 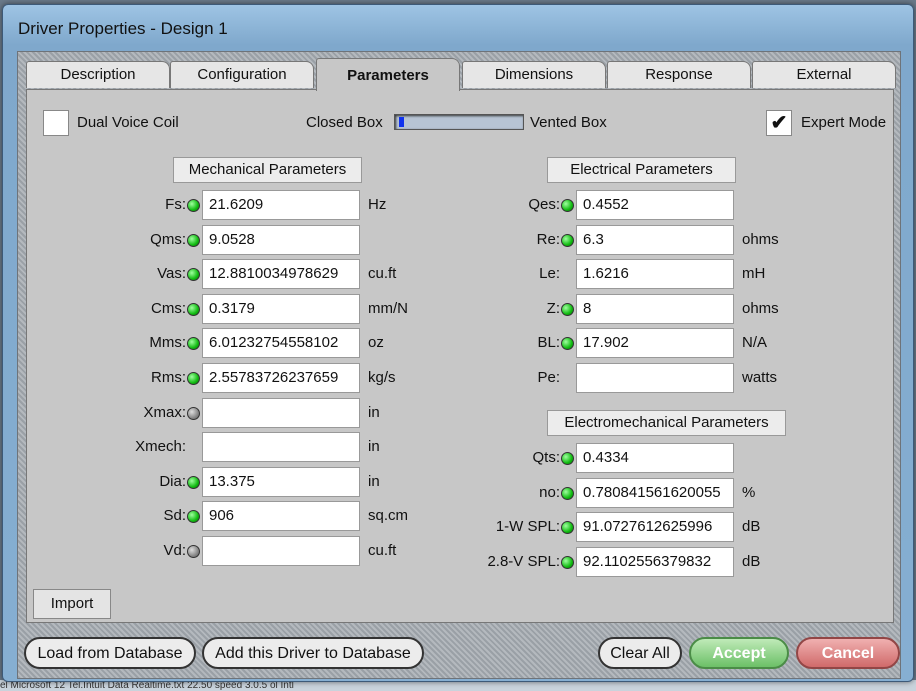 What do you see at coordinates (549, 492) in the screenshot?
I see `no-label: no:` at bounding box center [549, 492].